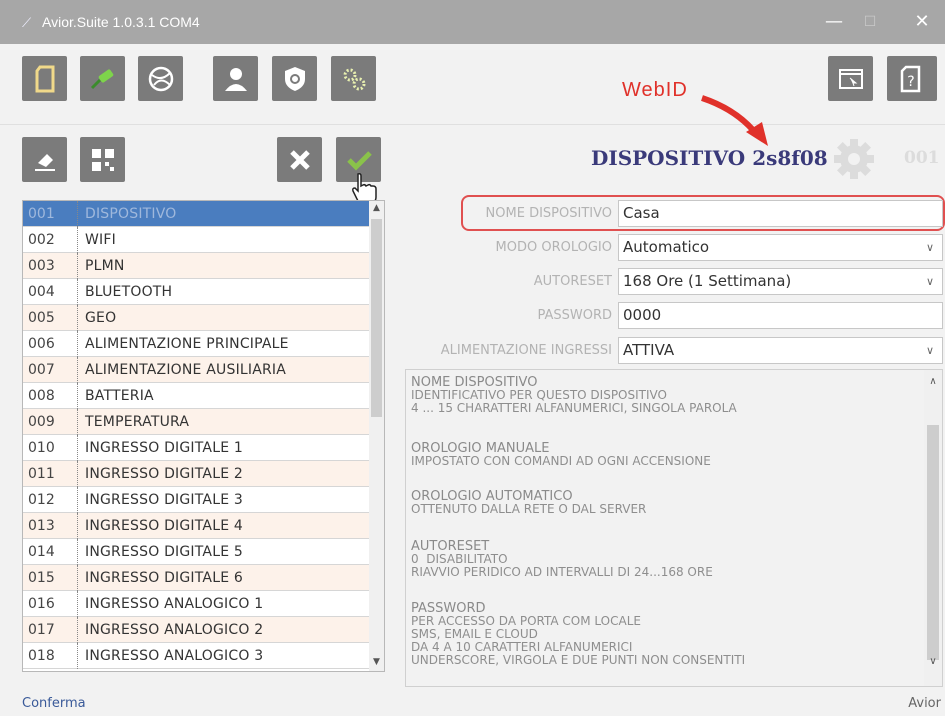  Describe the element at coordinates (131, 214) in the screenshot. I see `list-item-label: DISPOSITIVO` at that location.